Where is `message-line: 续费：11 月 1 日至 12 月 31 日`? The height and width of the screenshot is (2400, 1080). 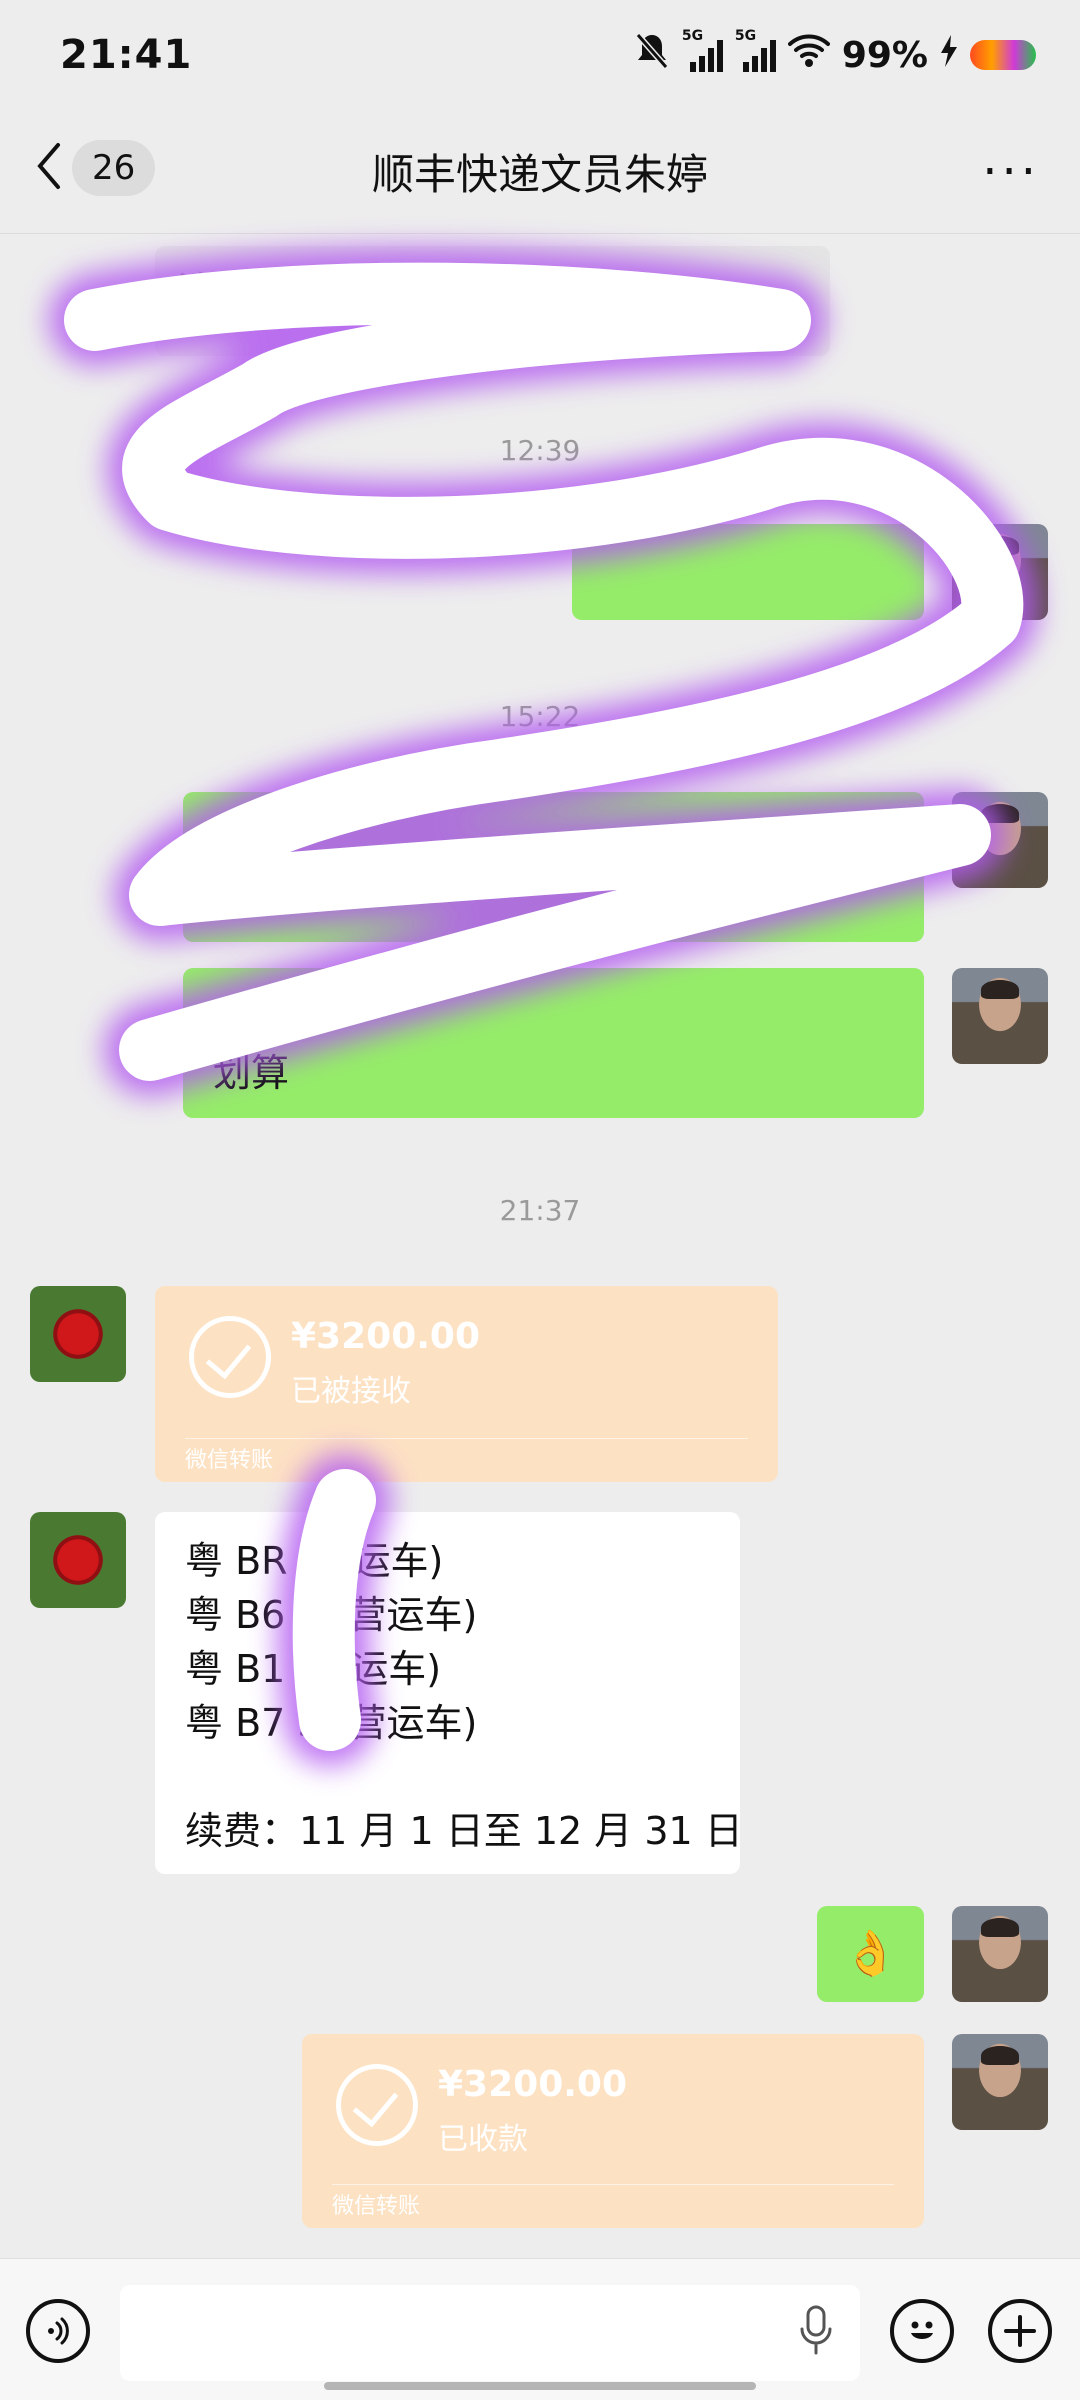 message-line: 续费：11 月 1 日至 12 月 31 日 is located at coordinates (464, 1831).